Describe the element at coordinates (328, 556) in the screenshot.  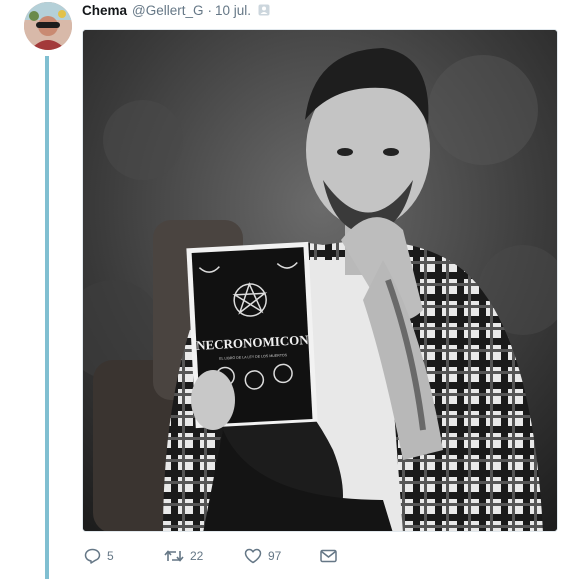
I see `envelope-icon` at that location.